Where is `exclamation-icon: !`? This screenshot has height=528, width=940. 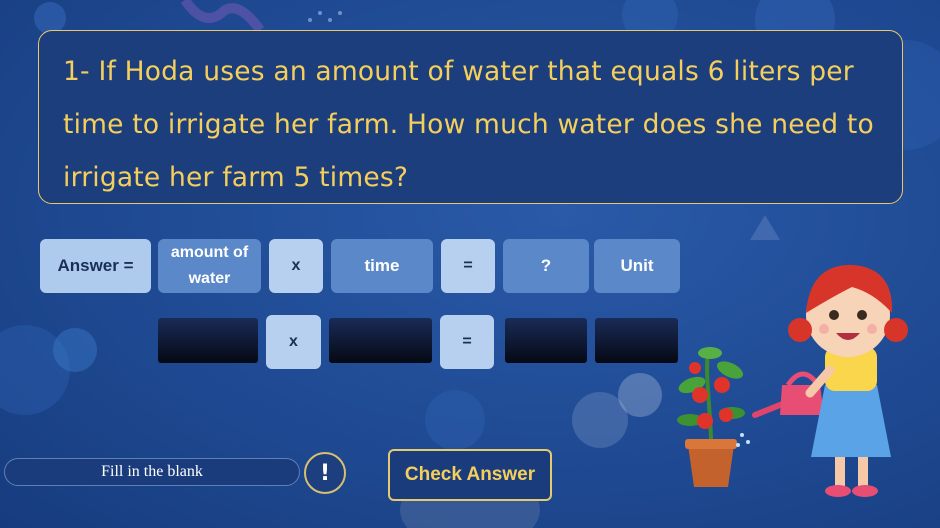 exclamation-icon: ! is located at coordinates (325, 473).